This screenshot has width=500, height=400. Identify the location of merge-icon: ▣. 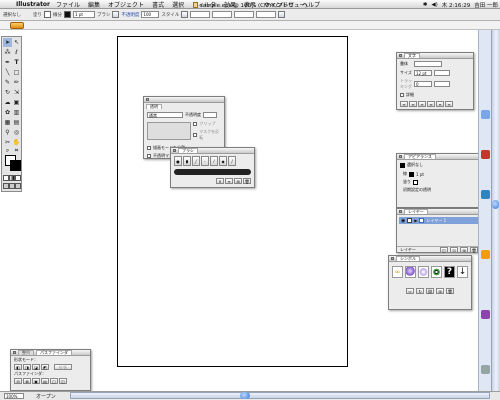
(36, 381).